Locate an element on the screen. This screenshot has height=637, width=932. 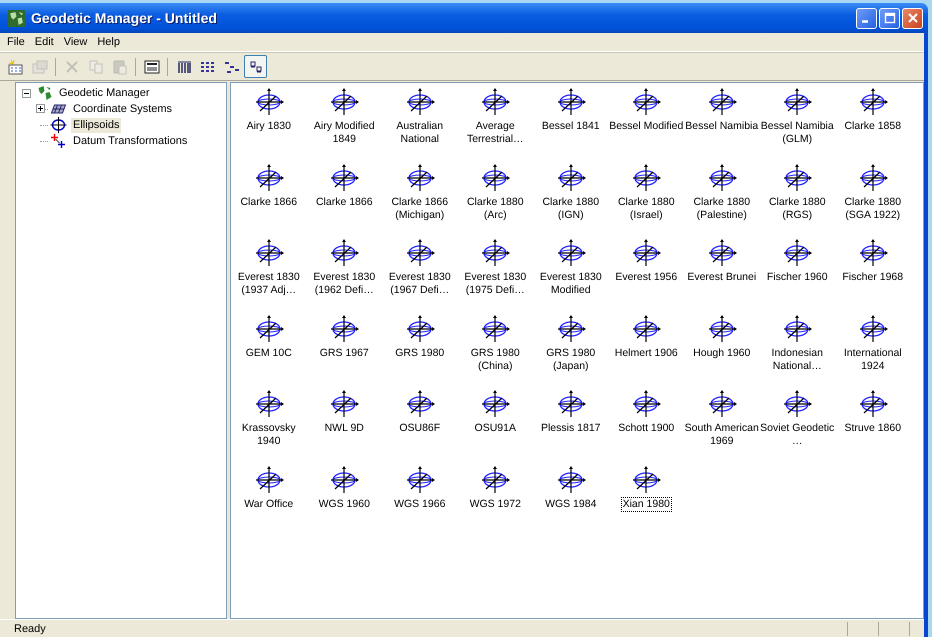
ellipsoid-label: Struve 1860 is located at coordinates (873, 428).